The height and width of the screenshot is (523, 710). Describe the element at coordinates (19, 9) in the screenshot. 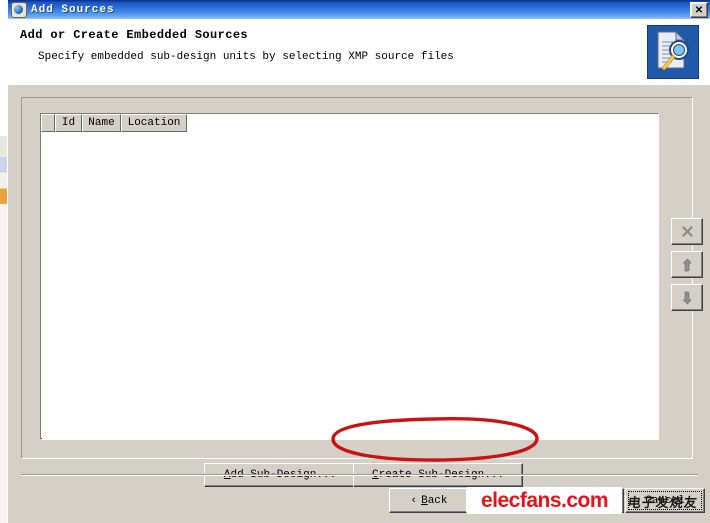

I see `xilinx-globe-icon` at that location.